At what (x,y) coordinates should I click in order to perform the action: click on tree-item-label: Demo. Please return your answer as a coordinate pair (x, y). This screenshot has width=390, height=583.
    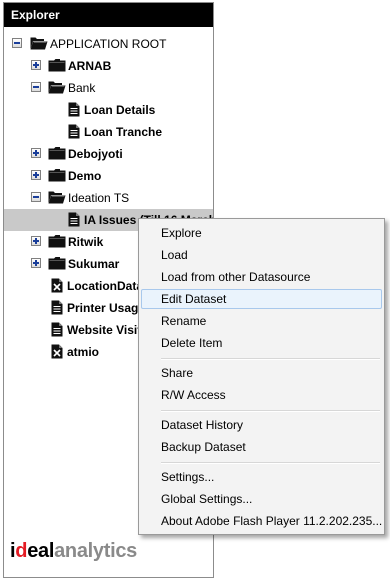
    Looking at the image, I should click on (85, 176).